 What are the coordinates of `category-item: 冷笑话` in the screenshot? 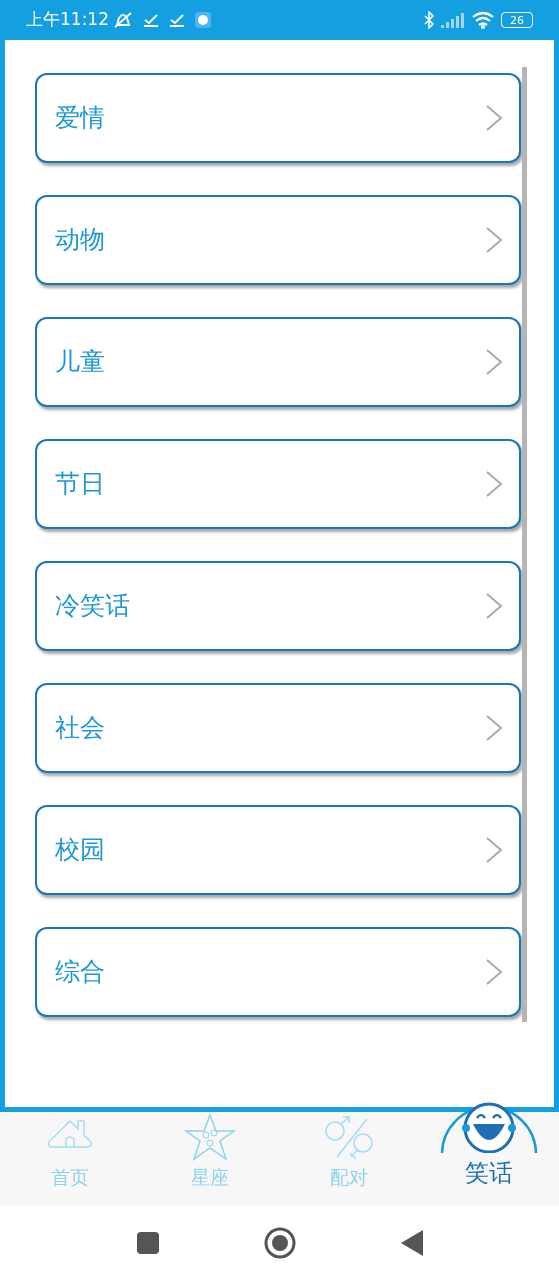 It's located at (278, 606).